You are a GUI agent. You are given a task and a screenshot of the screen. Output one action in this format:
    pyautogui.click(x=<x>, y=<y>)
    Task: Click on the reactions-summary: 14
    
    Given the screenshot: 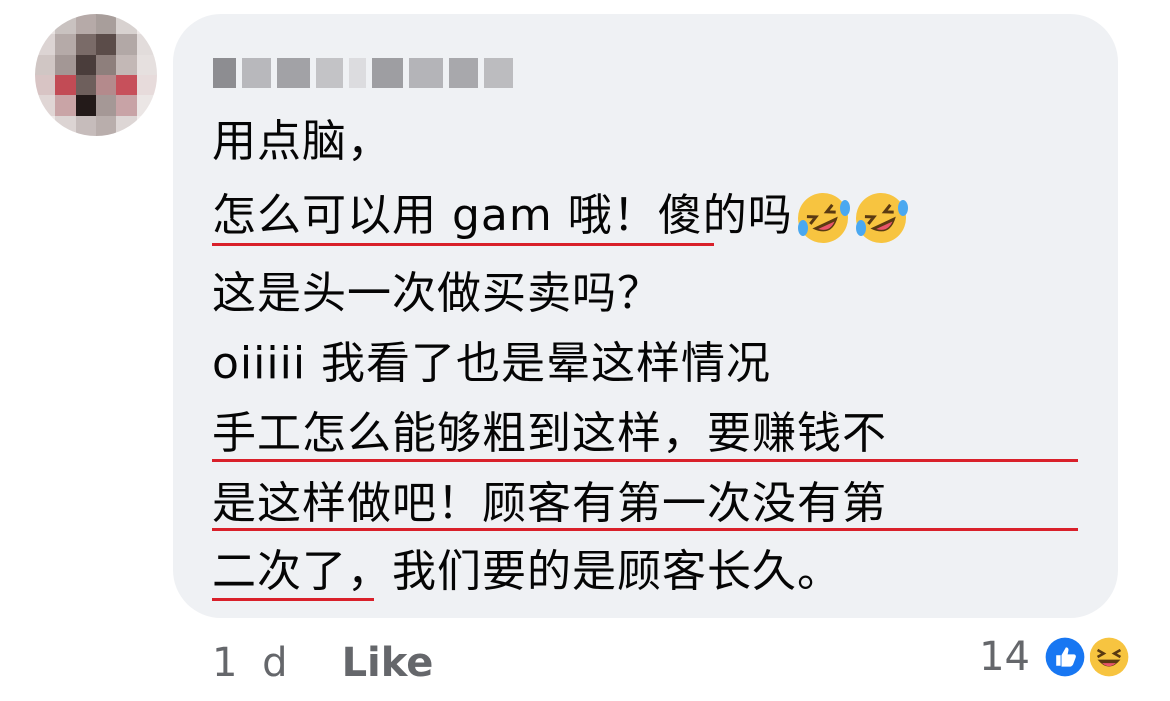 What is the action you would take?
    pyautogui.click(x=1056, y=657)
    